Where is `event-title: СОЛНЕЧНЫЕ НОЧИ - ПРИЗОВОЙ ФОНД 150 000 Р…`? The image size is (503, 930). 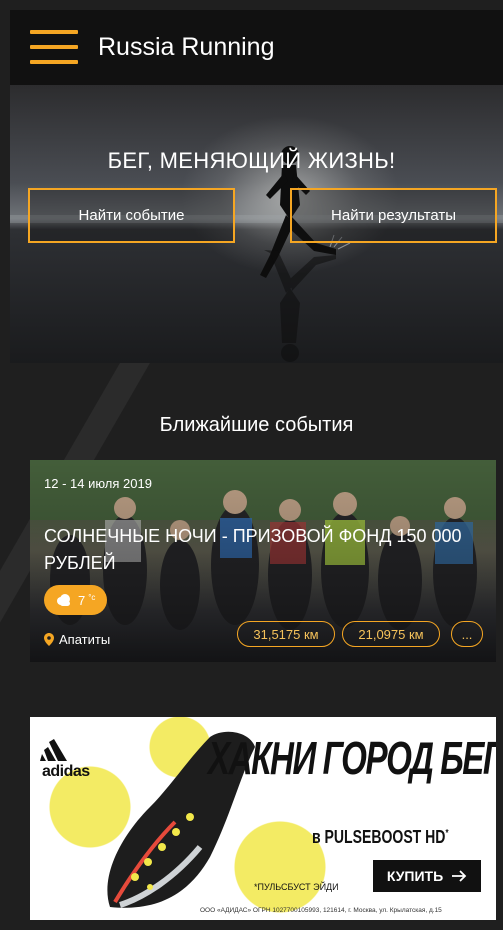 event-title: СОЛНЕЧНЫЕ НОЧИ - ПРИЗОВОЙ ФОНД 150 000 Р… is located at coordinates (264, 550).